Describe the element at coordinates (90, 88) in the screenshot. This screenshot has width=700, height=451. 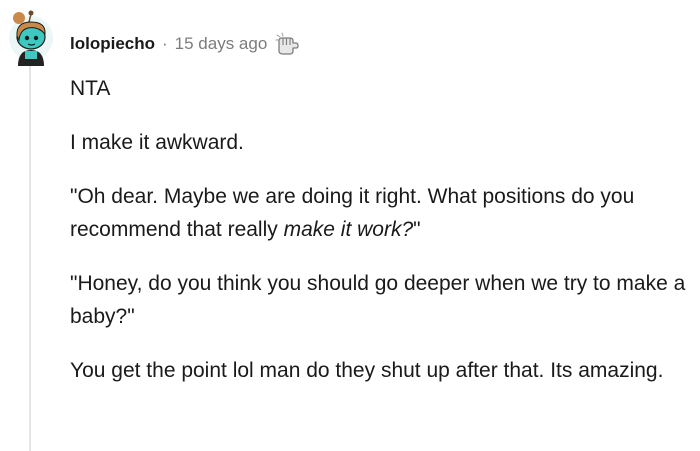
I see `comment-paragraph: NTA` at that location.